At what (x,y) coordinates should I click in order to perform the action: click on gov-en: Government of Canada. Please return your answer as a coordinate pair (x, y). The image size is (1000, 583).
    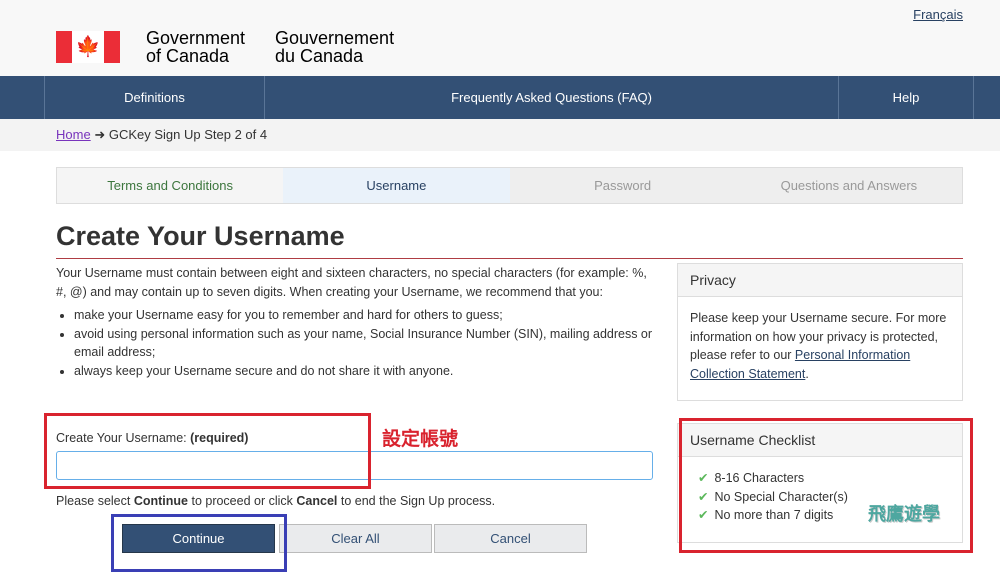
    Looking at the image, I should click on (196, 47).